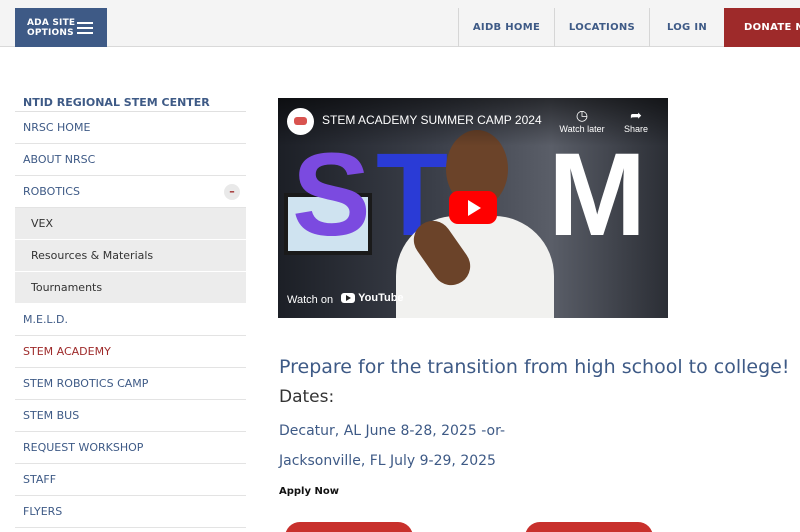 Image resolution: width=800 pixels, height=532 pixels. What do you see at coordinates (331, 195) in the screenshot?
I see `thumbnail-letter-s: S` at bounding box center [331, 195].